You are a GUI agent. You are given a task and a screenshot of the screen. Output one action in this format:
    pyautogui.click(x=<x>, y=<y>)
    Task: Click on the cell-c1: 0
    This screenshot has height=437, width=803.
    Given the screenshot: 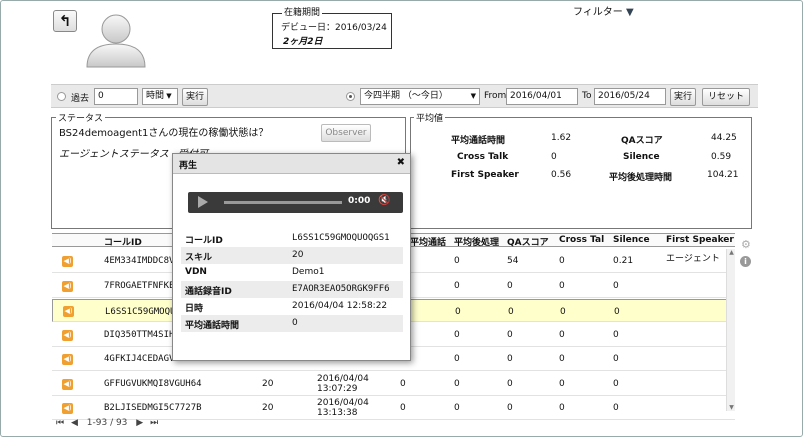 What is the action you would take?
    pyautogui.click(x=403, y=408)
    